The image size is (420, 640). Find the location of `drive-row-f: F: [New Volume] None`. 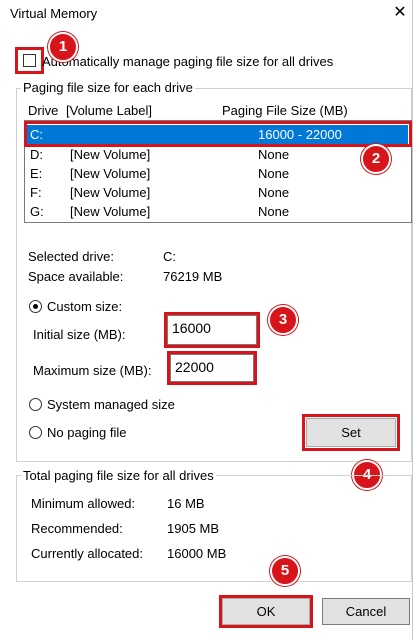

drive-row-f: F: [New Volume] None is located at coordinates (217, 192).